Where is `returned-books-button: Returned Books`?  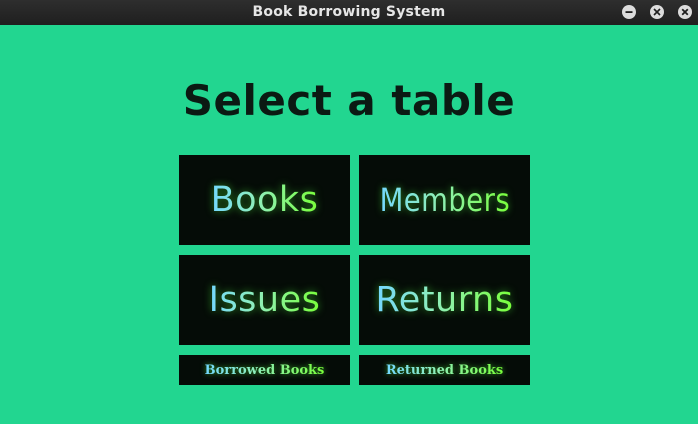
returned-books-button: Returned Books is located at coordinates (444, 370).